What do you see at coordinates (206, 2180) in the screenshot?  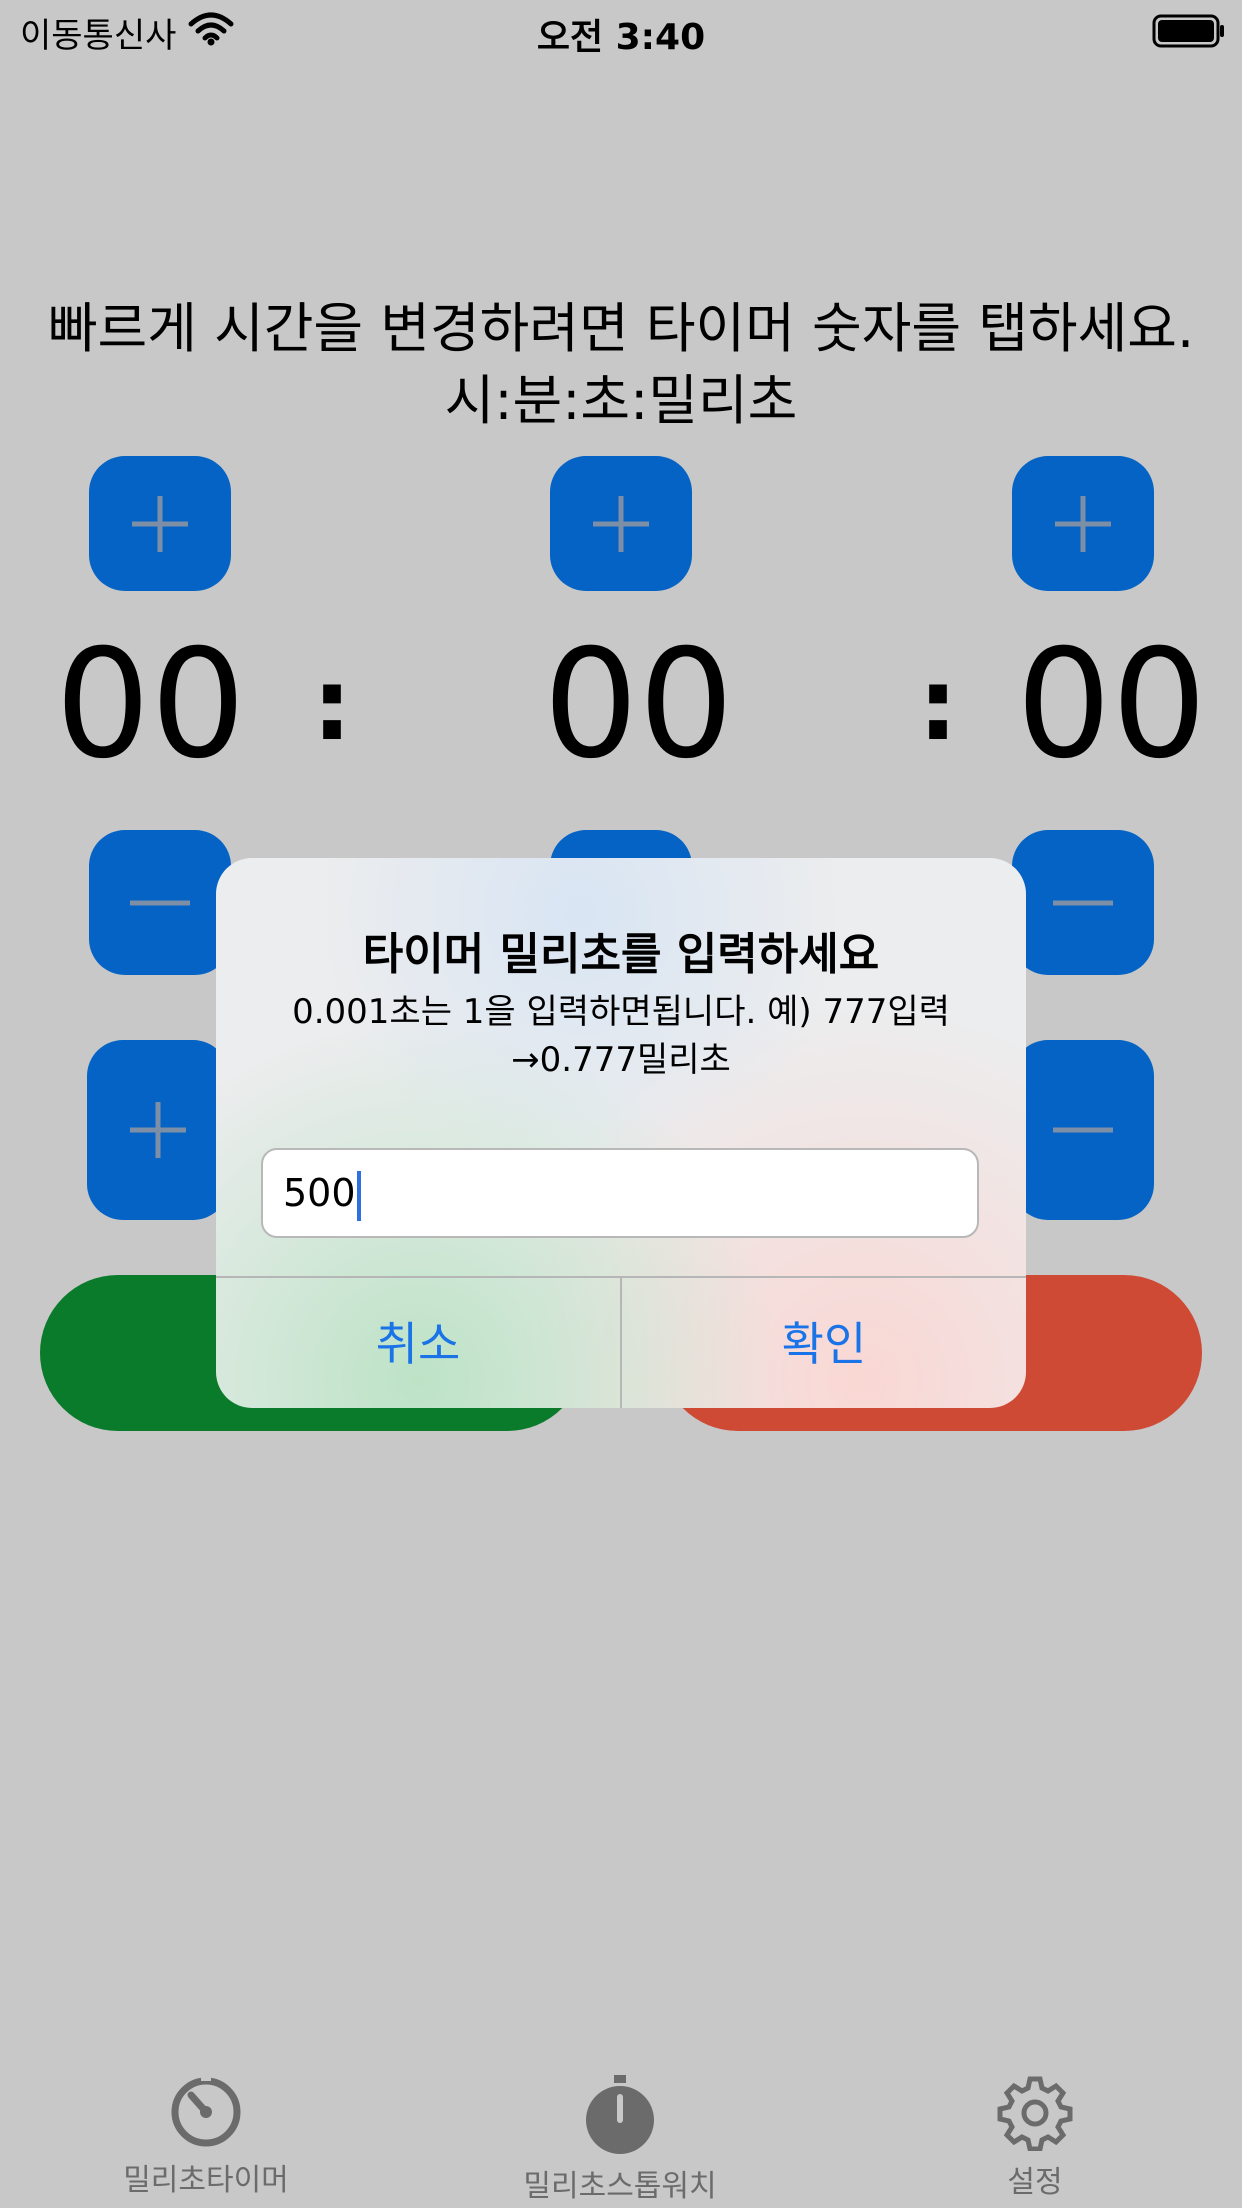 I see `tab-label: 밀리초타이머` at bounding box center [206, 2180].